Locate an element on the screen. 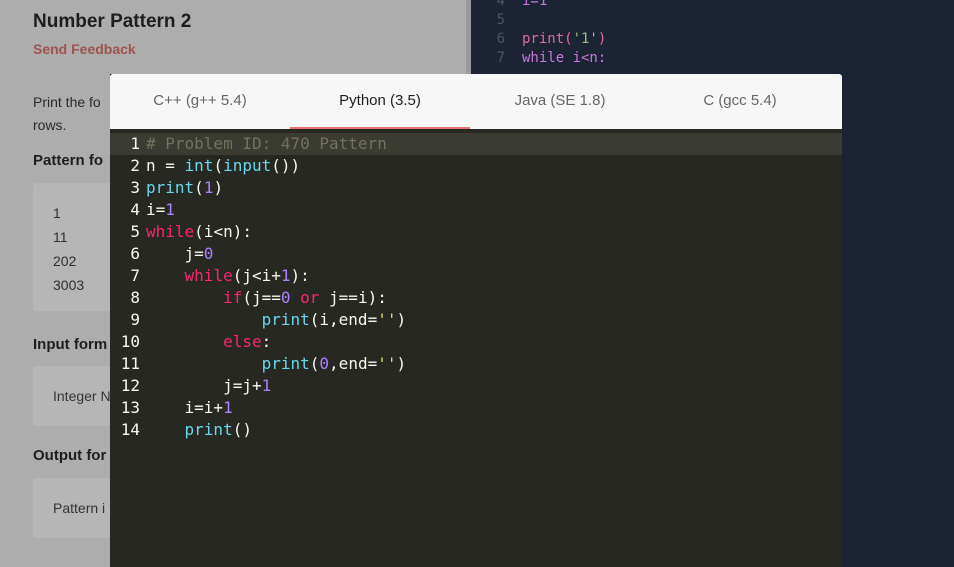  bg-line-text: print('1') is located at coordinates (564, 39).